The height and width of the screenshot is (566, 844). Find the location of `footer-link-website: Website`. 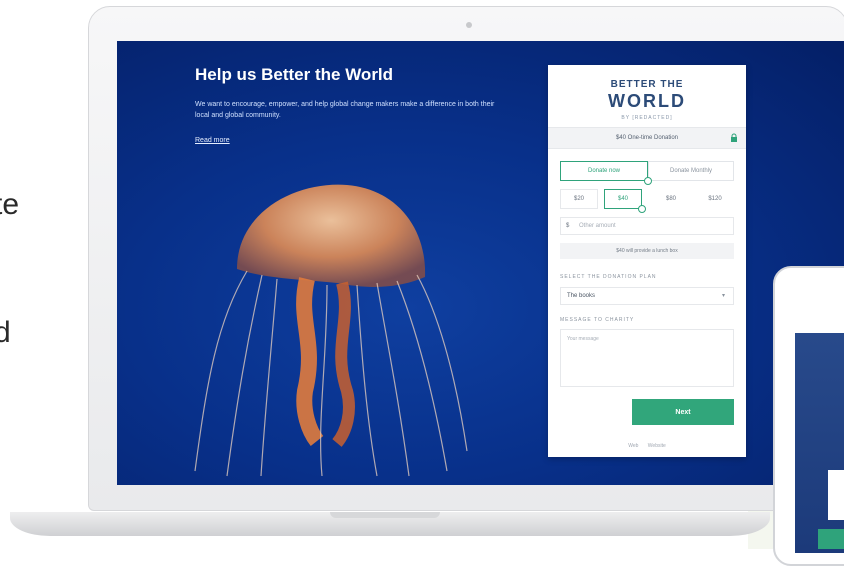

footer-link-website: Website is located at coordinates (657, 446).